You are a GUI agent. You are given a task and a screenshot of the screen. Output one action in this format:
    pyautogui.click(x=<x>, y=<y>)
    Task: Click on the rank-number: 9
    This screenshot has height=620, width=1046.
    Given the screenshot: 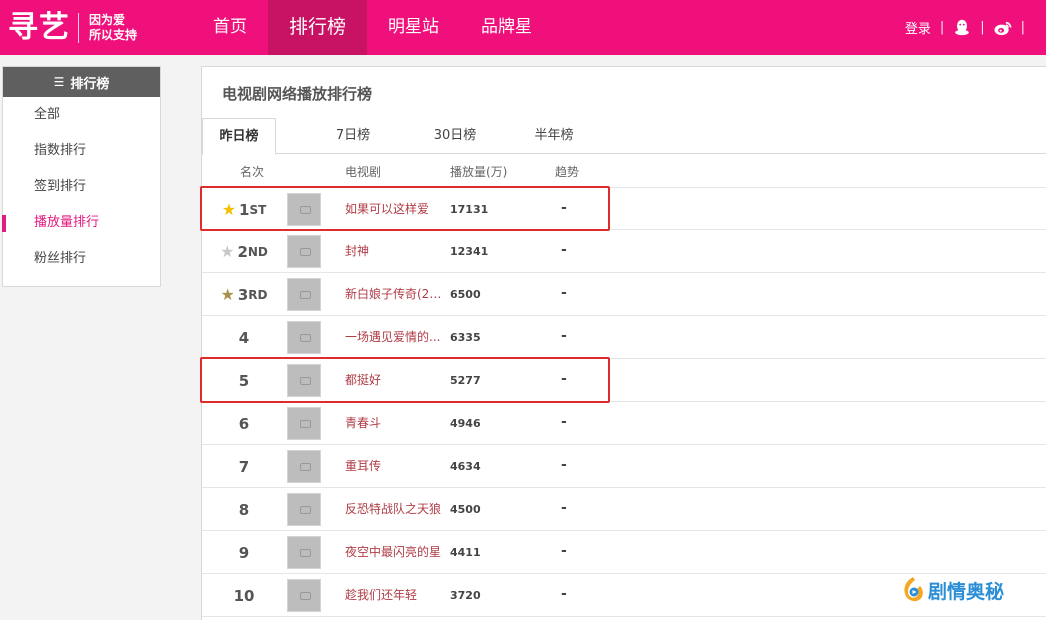 What is the action you would take?
    pyautogui.click(x=244, y=552)
    